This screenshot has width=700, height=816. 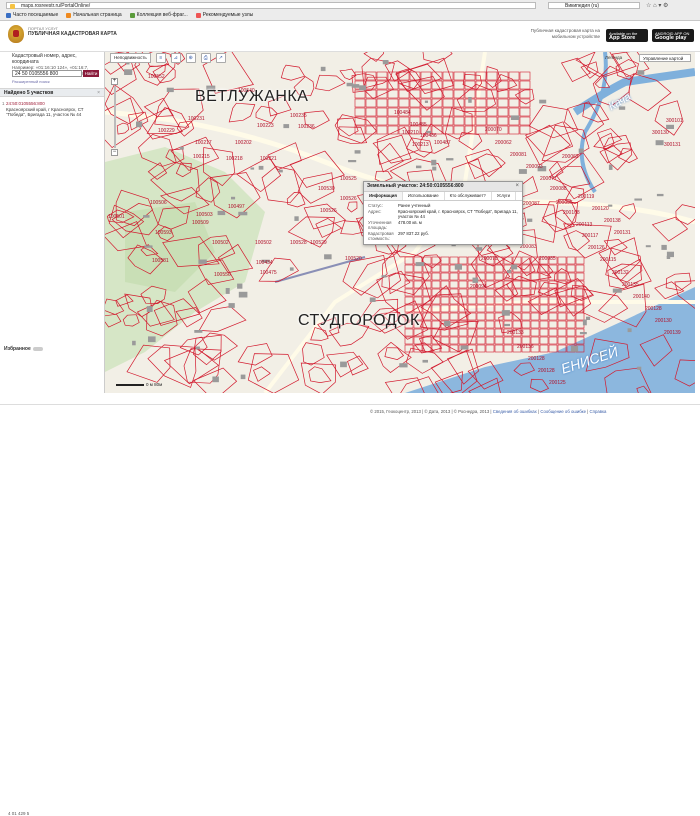 I want to click on url-bar: maps.rosreestr.ru/PortalOnline/, so click(x=271, y=5).